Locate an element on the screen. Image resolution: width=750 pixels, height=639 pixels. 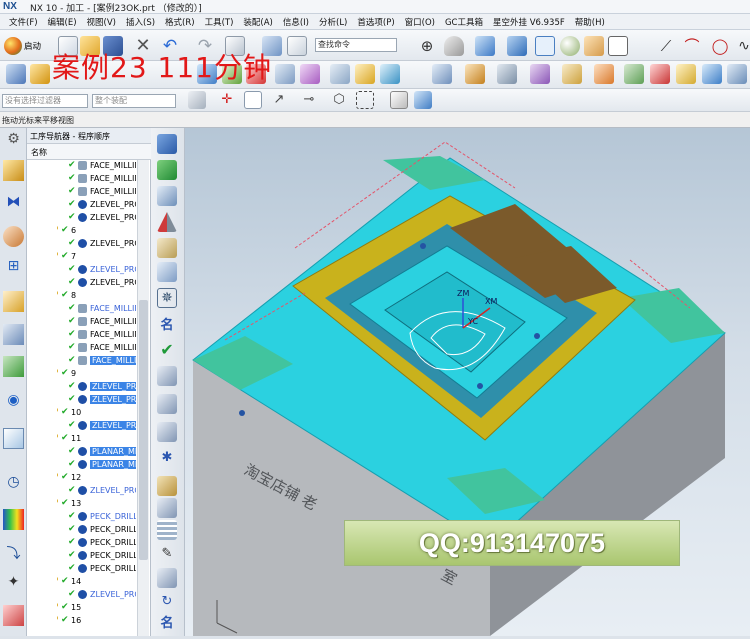
menu-assembly: 装配(A) is located at coordinates (257, 22).